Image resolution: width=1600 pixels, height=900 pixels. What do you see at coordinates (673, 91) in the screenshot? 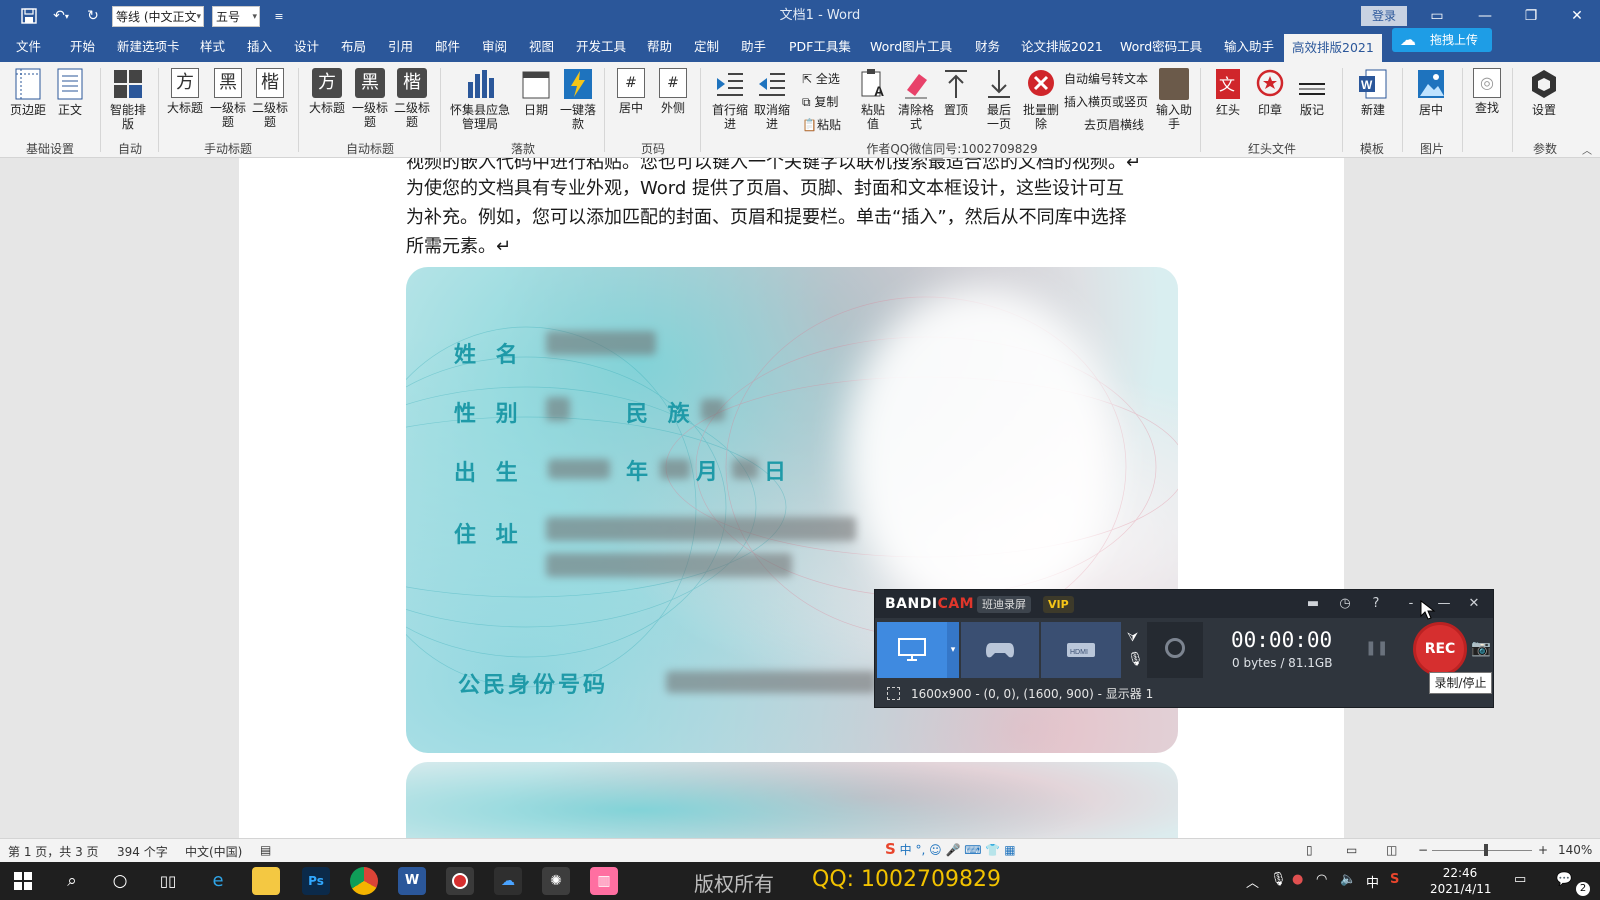
I see `page-number-outside-button: # 外侧` at bounding box center [673, 91].